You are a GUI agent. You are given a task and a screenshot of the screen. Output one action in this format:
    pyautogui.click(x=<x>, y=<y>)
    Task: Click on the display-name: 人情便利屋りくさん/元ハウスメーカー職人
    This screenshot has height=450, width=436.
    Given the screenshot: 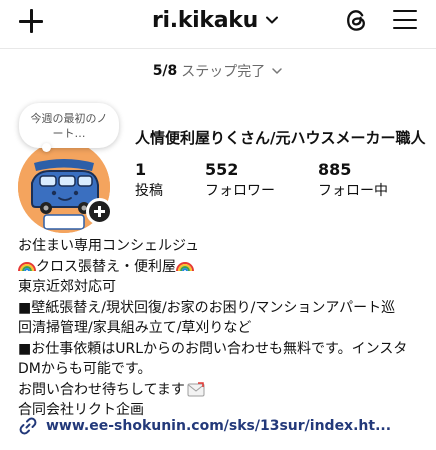 What is the action you would take?
    pyautogui.click(x=280, y=138)
    